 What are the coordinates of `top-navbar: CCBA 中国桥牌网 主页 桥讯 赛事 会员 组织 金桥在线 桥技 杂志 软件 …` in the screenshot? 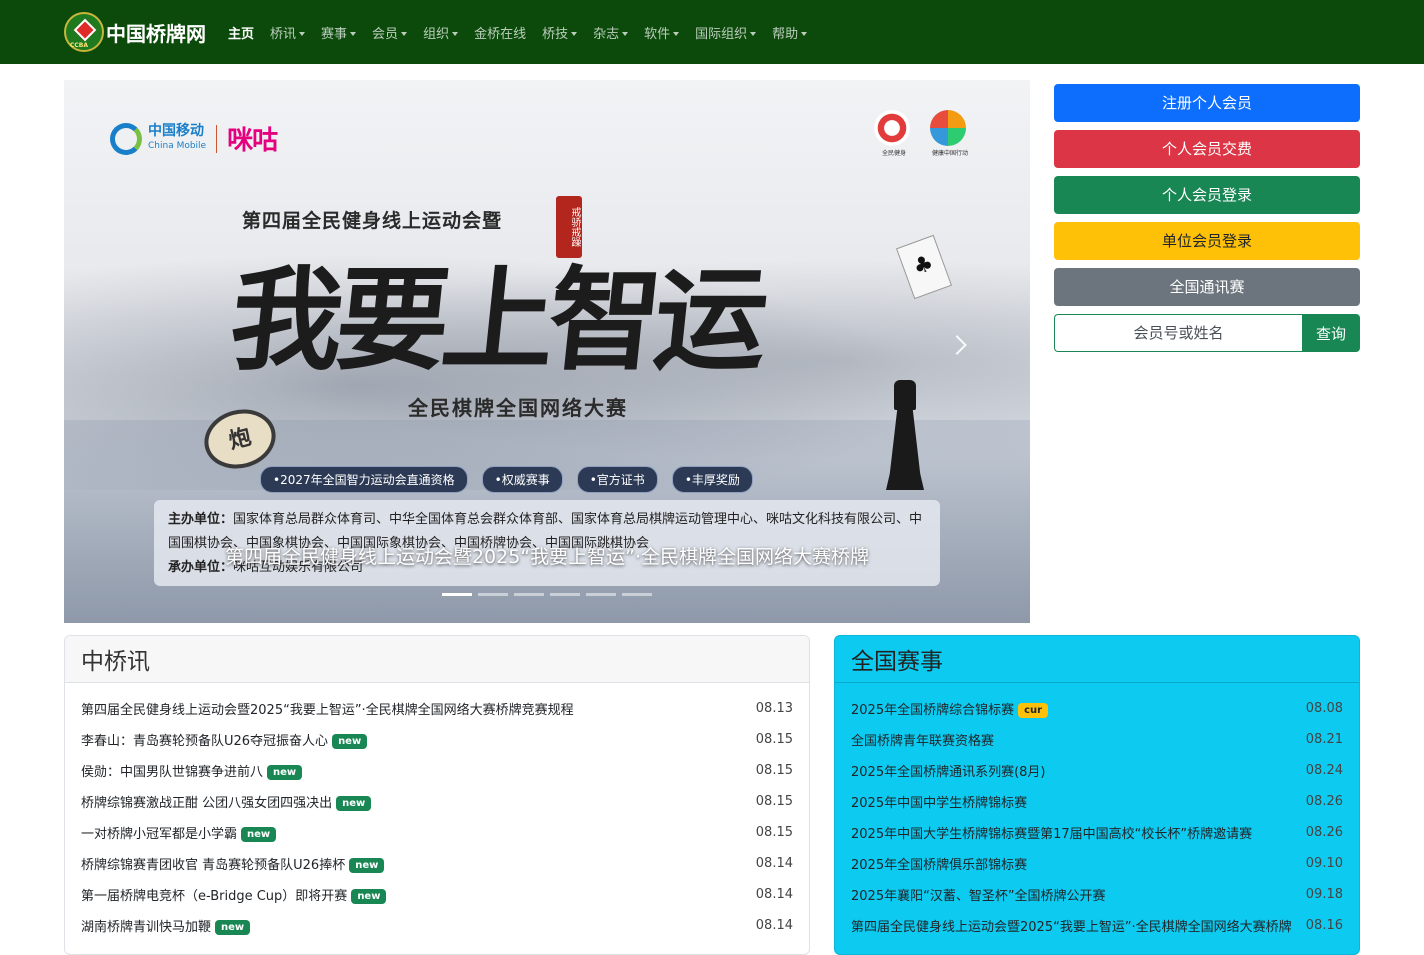 It's located at (712, 32).